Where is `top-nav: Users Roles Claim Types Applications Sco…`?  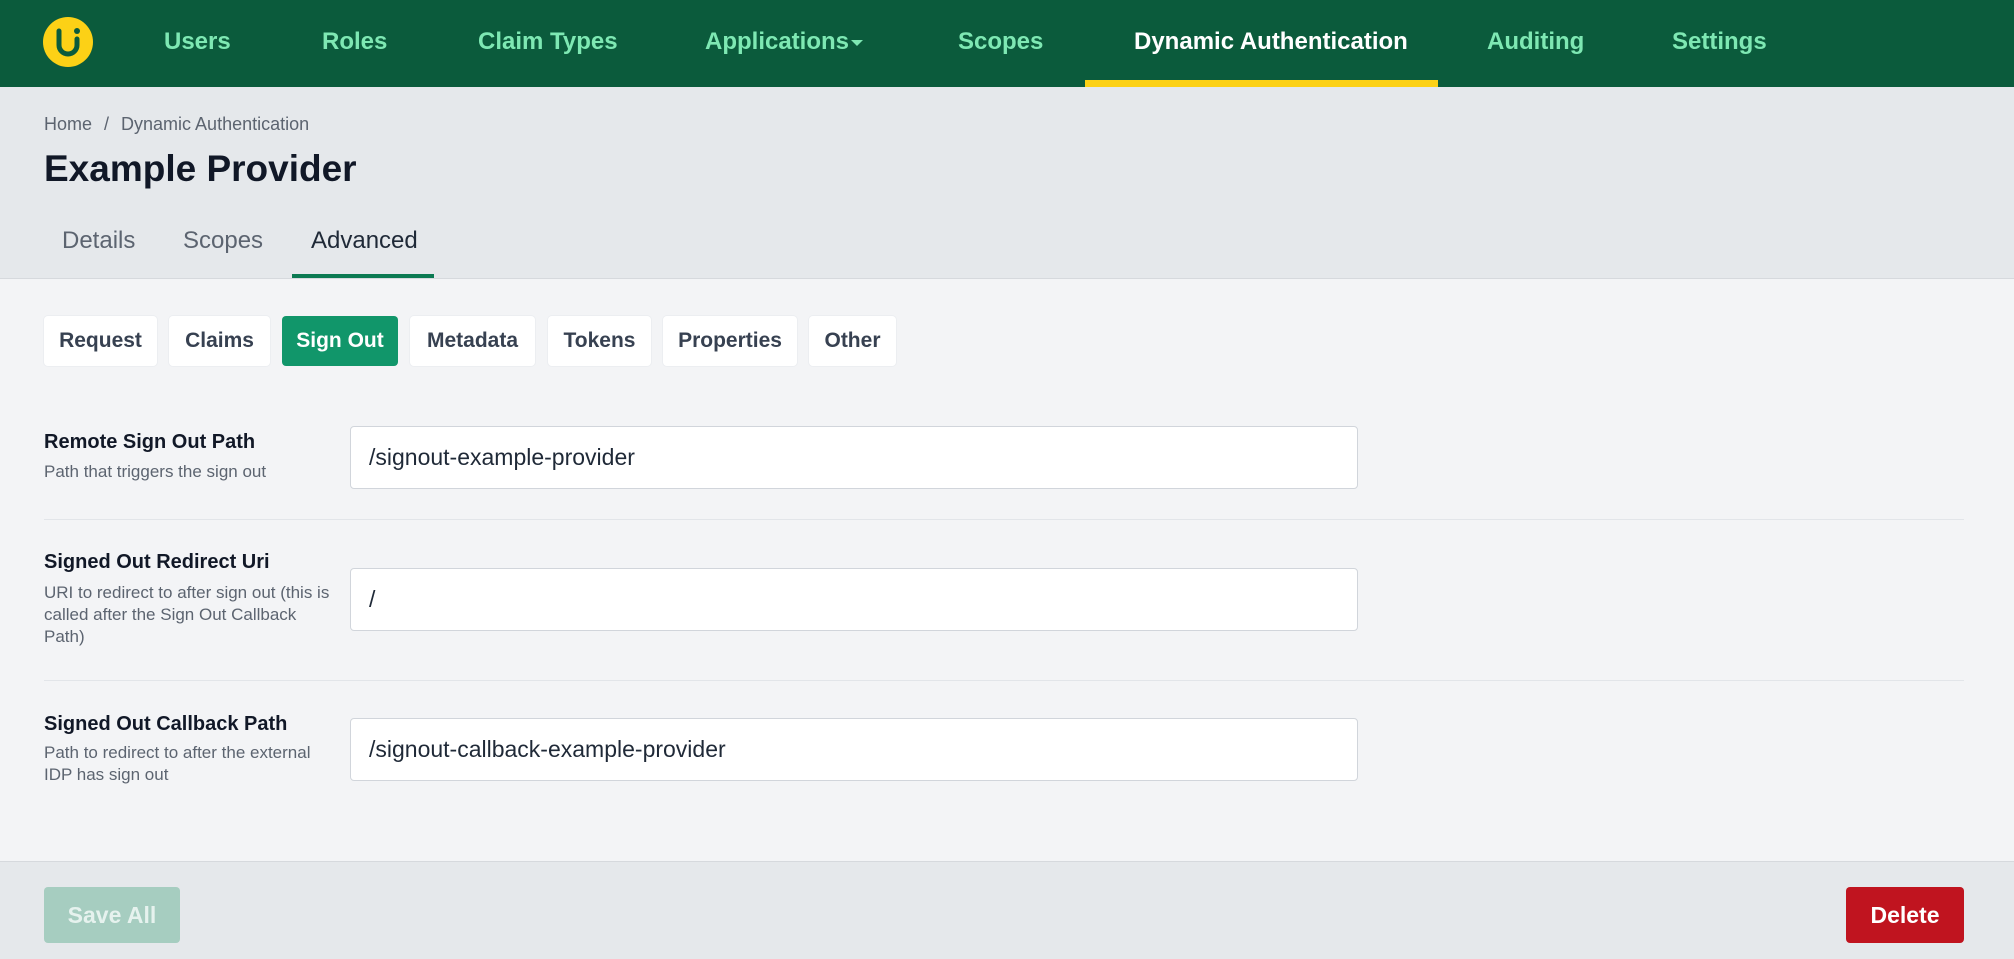 top-nav: Users Roles Claim Types Applications Sco… is located at coordinates (1007, 43).